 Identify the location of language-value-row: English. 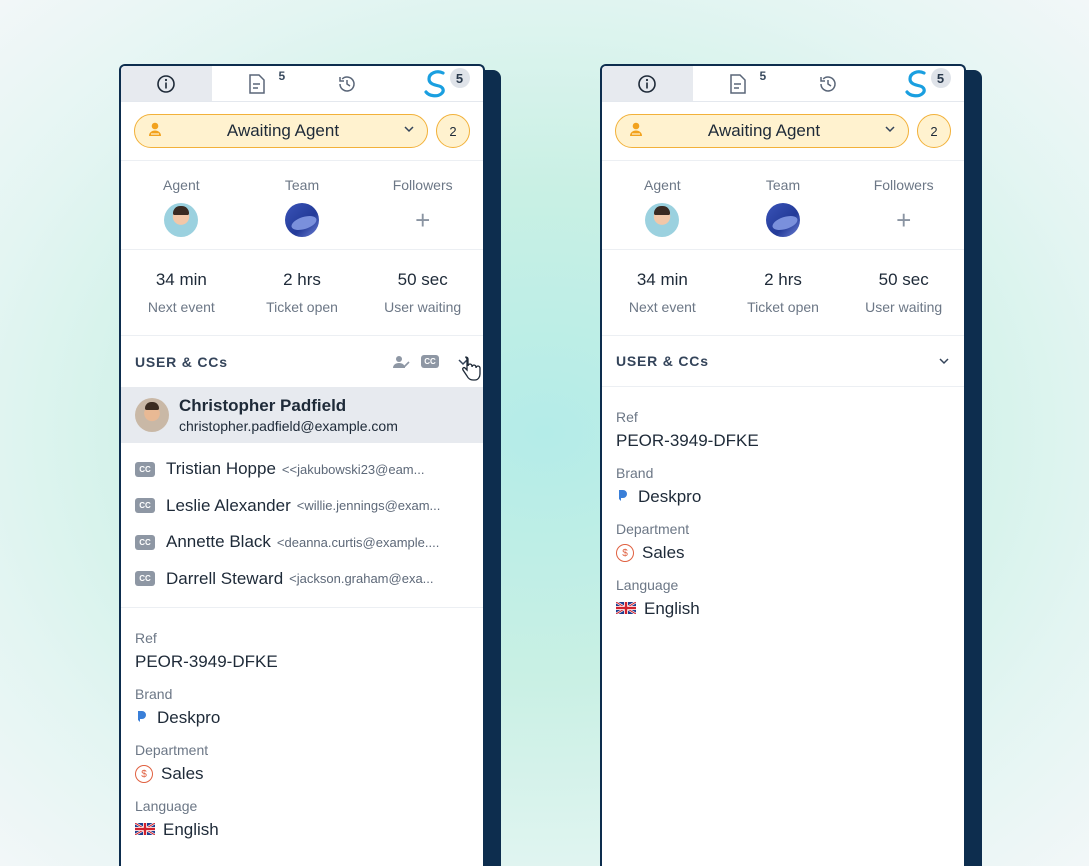
(301, 830).